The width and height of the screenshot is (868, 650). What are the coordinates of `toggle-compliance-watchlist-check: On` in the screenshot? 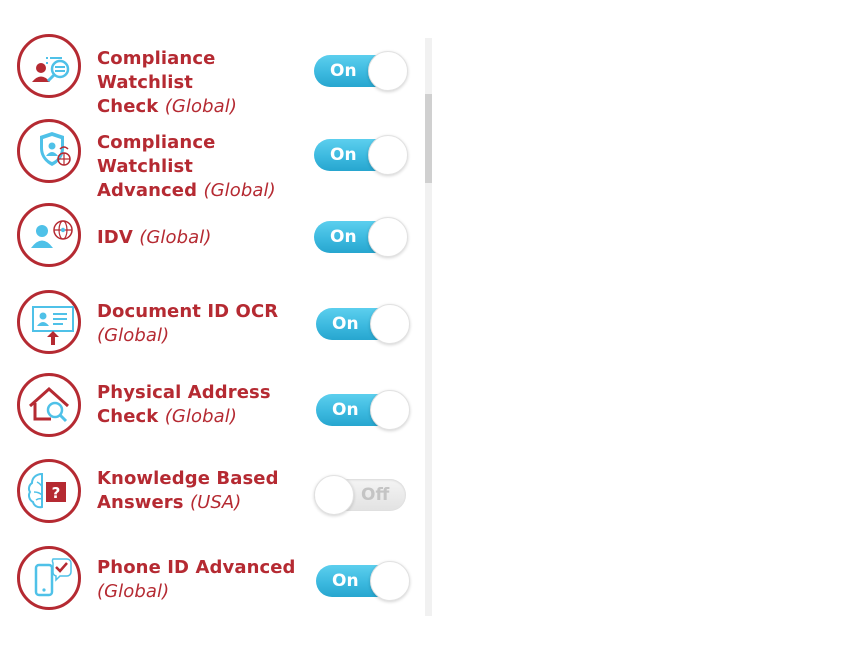 It's located at (362, 71).